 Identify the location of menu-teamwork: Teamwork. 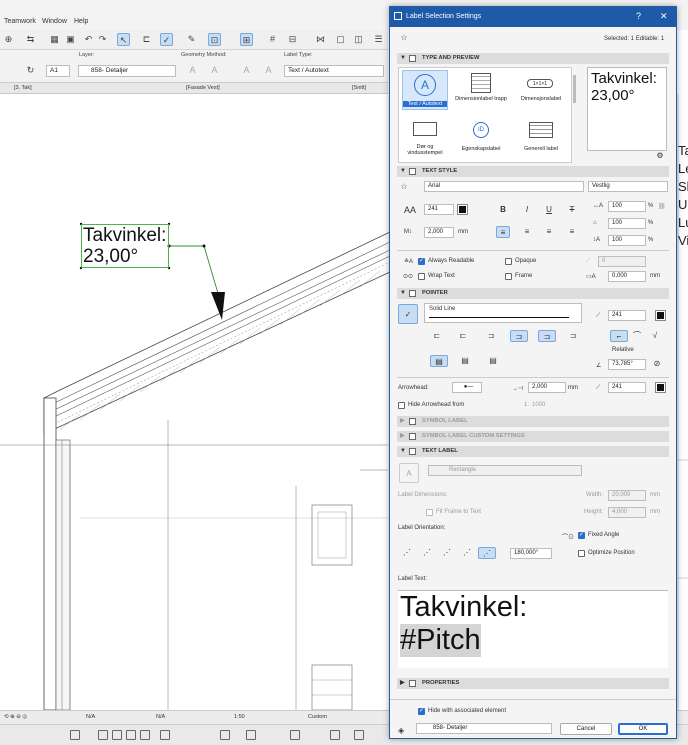
(20, 21).